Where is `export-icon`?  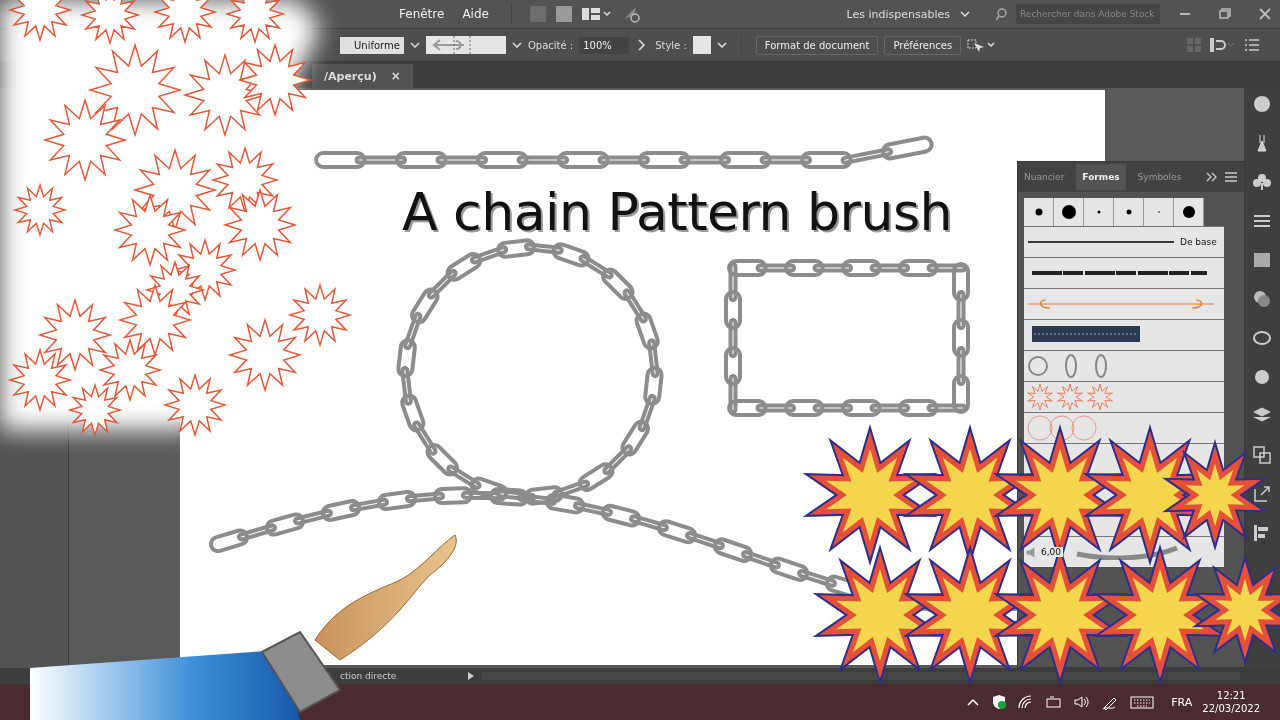
export-icon is located at coordinates (1262, 494).